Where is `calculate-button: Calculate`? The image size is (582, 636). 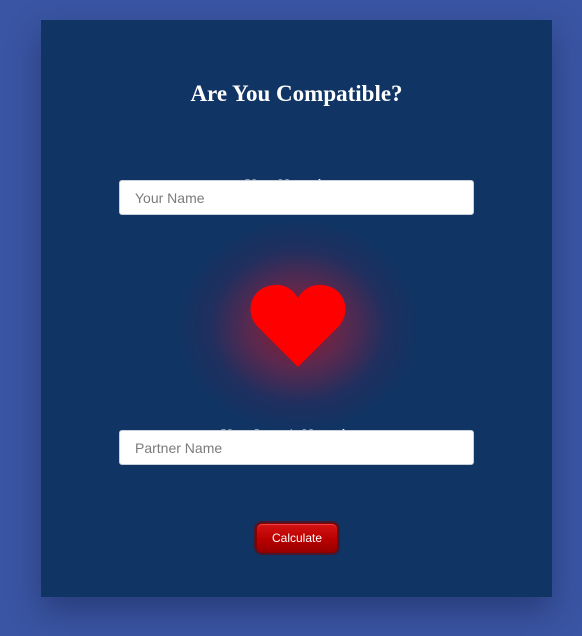 calculate-button: Calculate is located at coordinates (297, 538).